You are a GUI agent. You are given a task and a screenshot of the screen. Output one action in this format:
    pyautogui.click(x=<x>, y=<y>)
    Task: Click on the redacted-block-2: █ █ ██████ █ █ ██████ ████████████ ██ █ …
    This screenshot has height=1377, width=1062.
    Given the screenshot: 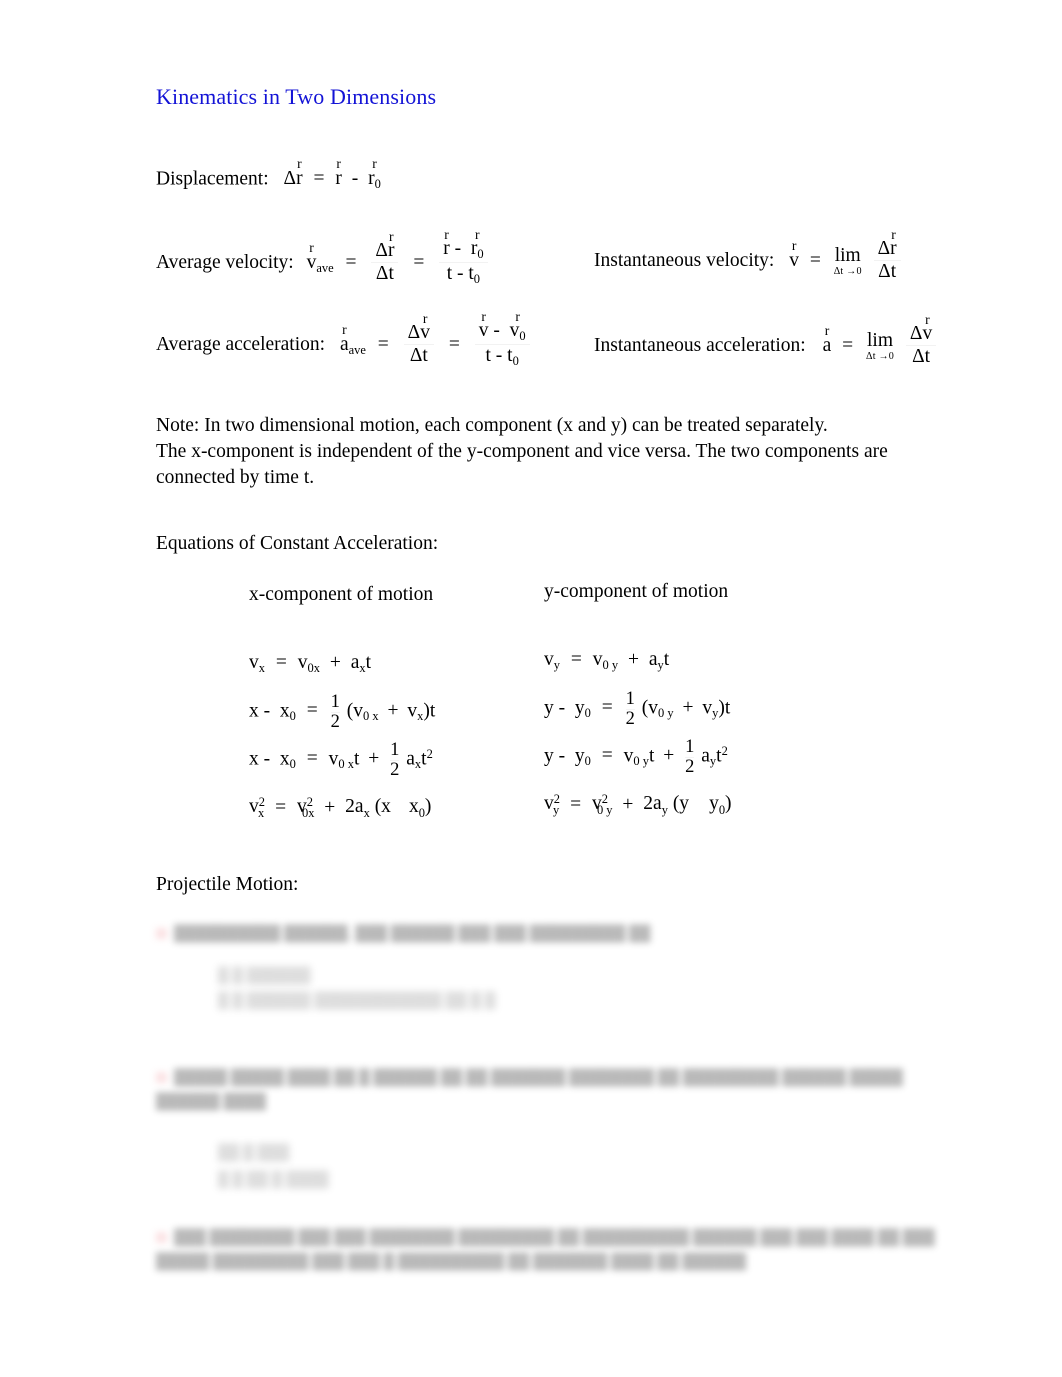 What is the action you would take?
    pyautogui.click(x=357, y=989)
    